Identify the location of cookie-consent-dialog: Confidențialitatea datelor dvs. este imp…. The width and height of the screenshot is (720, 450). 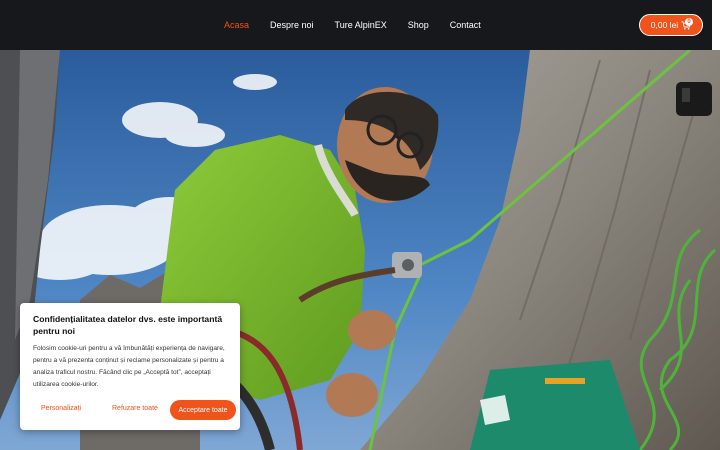
(130, 366).